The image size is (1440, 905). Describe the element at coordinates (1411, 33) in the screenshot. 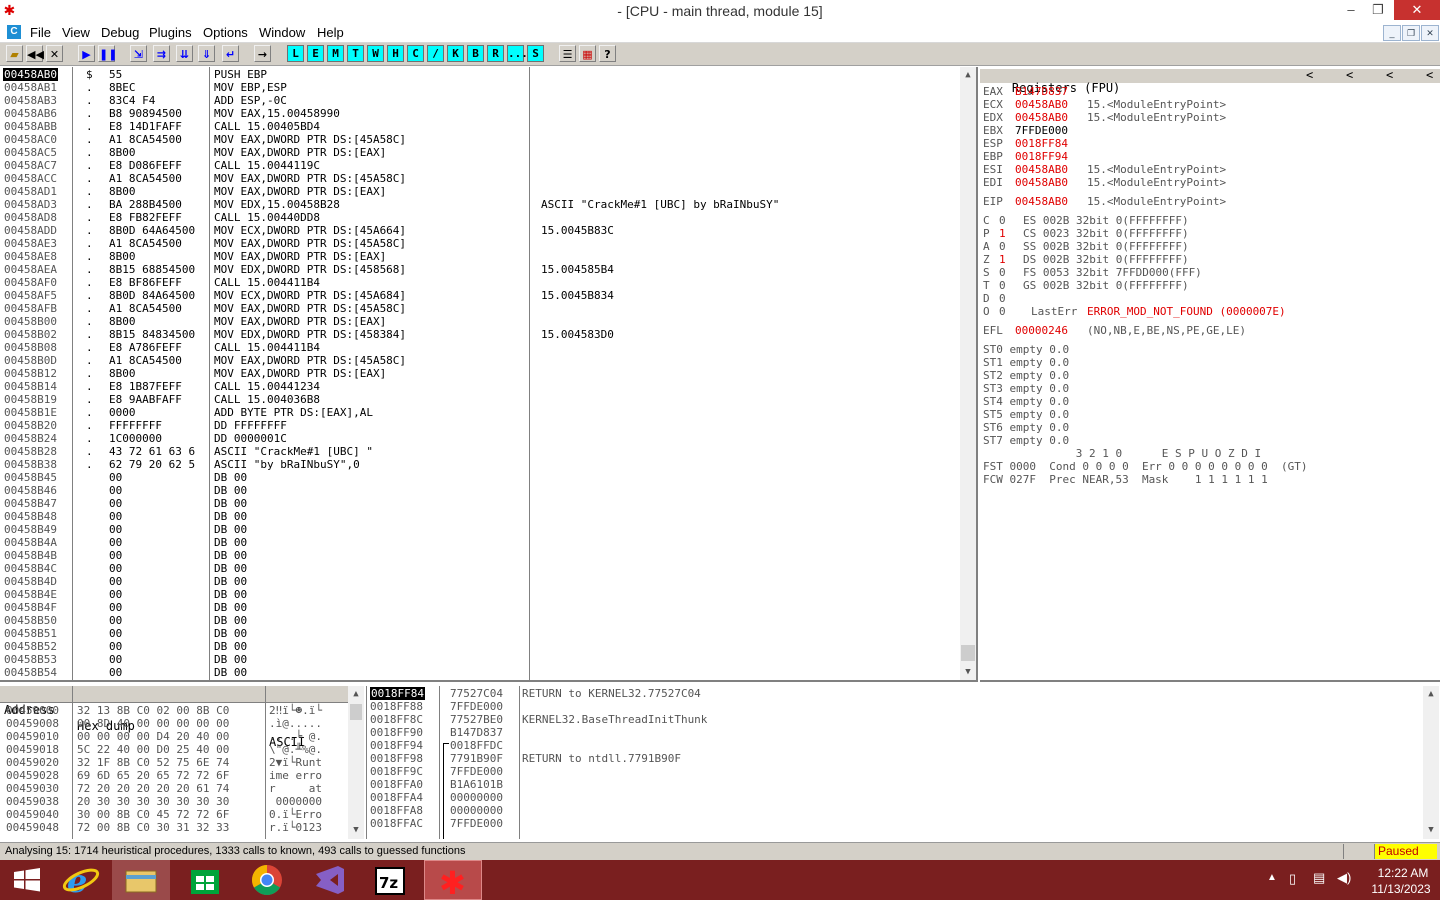

I see `mdi-restore-button: ❐` at that location.